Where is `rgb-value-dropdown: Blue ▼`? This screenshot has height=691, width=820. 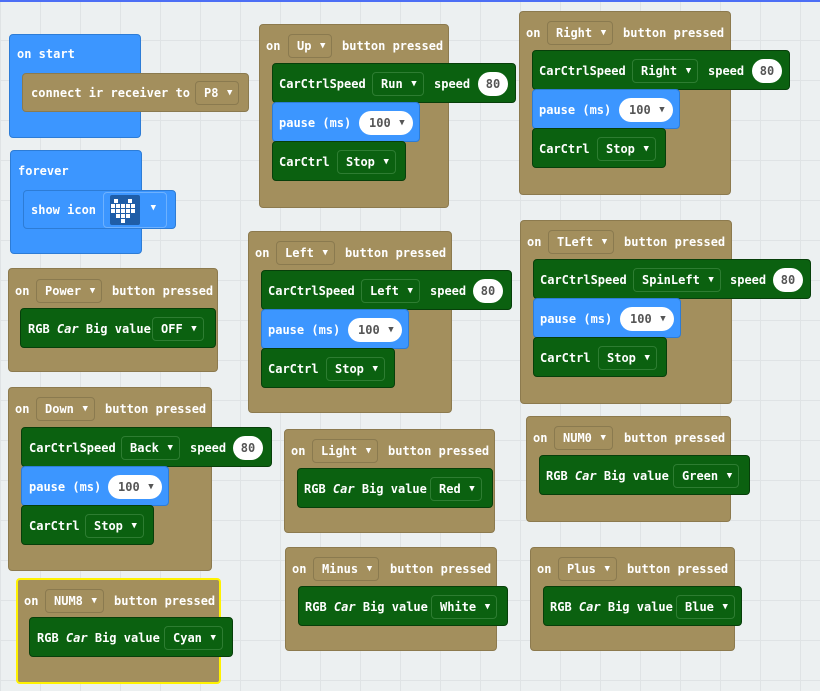
rgb-value-dropdown: Blue ▼ is located at coordinates (705, 607).